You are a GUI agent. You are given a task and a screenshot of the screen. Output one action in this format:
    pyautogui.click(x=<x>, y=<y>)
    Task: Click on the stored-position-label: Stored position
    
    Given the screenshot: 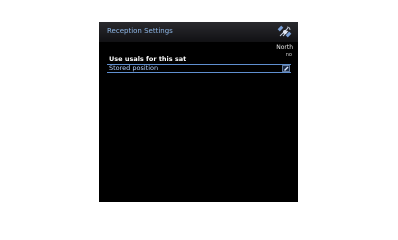 What is the action you would take?
    pyautogui.click(x=134, y=68)
    